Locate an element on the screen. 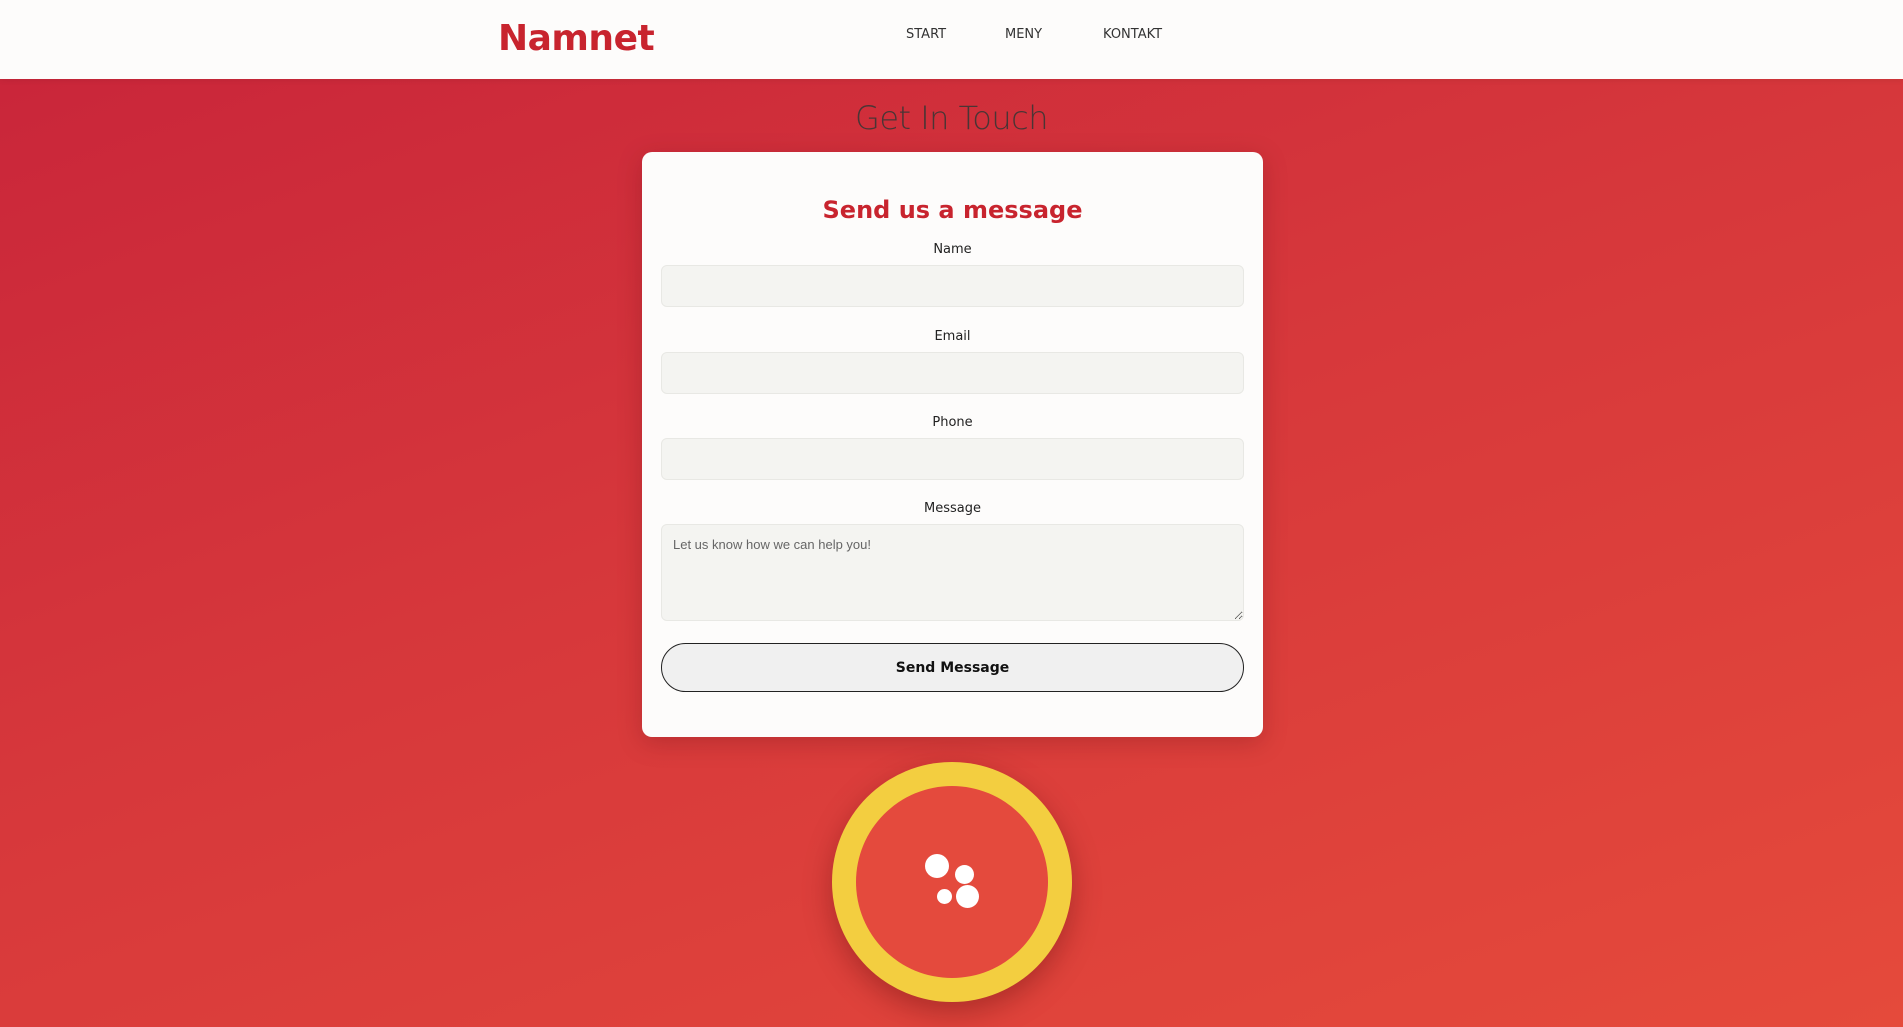 This screenshot has width=1903, height=1027. phone-label: Phone is located at coordinates (952, 422).